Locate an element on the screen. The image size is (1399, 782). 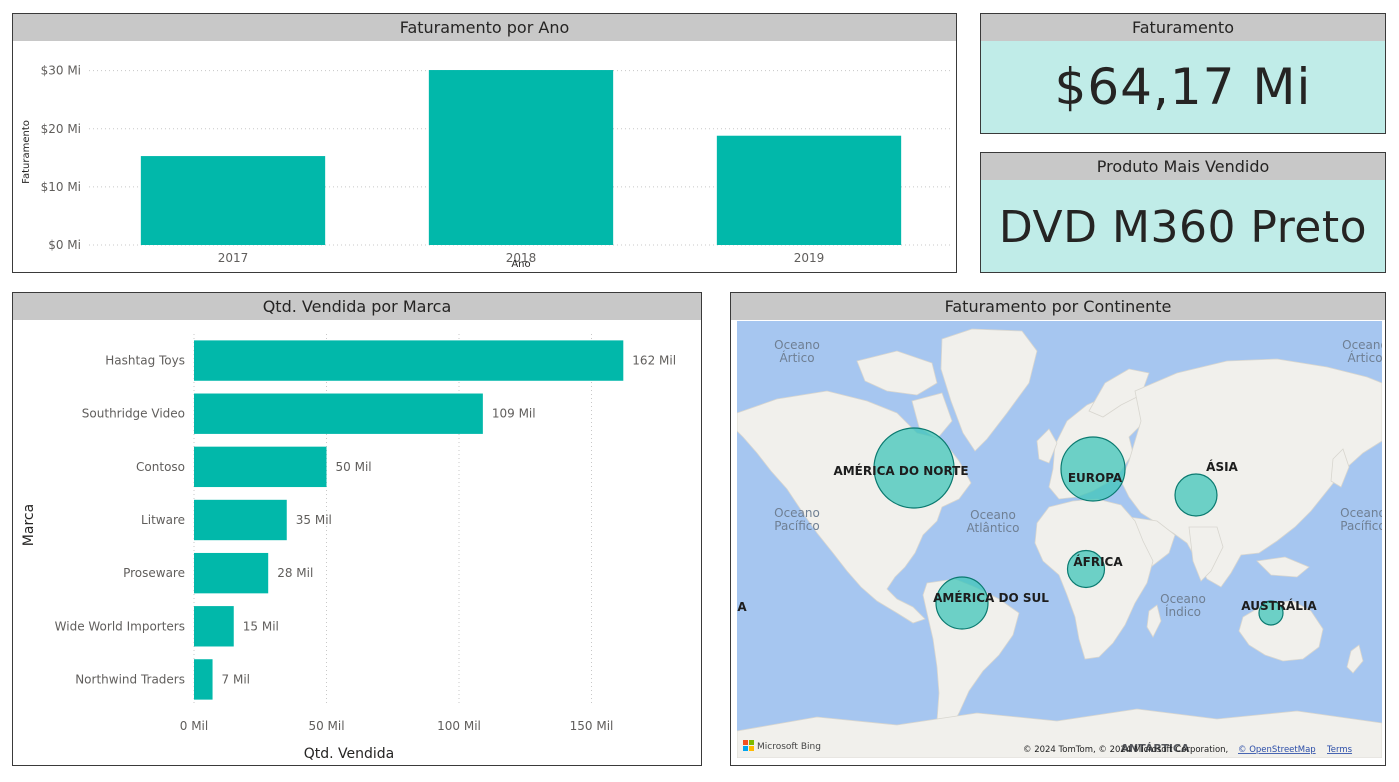
continent-label-north-america: AMÉRICA DO NORTE is located at coordinates (900, 470).